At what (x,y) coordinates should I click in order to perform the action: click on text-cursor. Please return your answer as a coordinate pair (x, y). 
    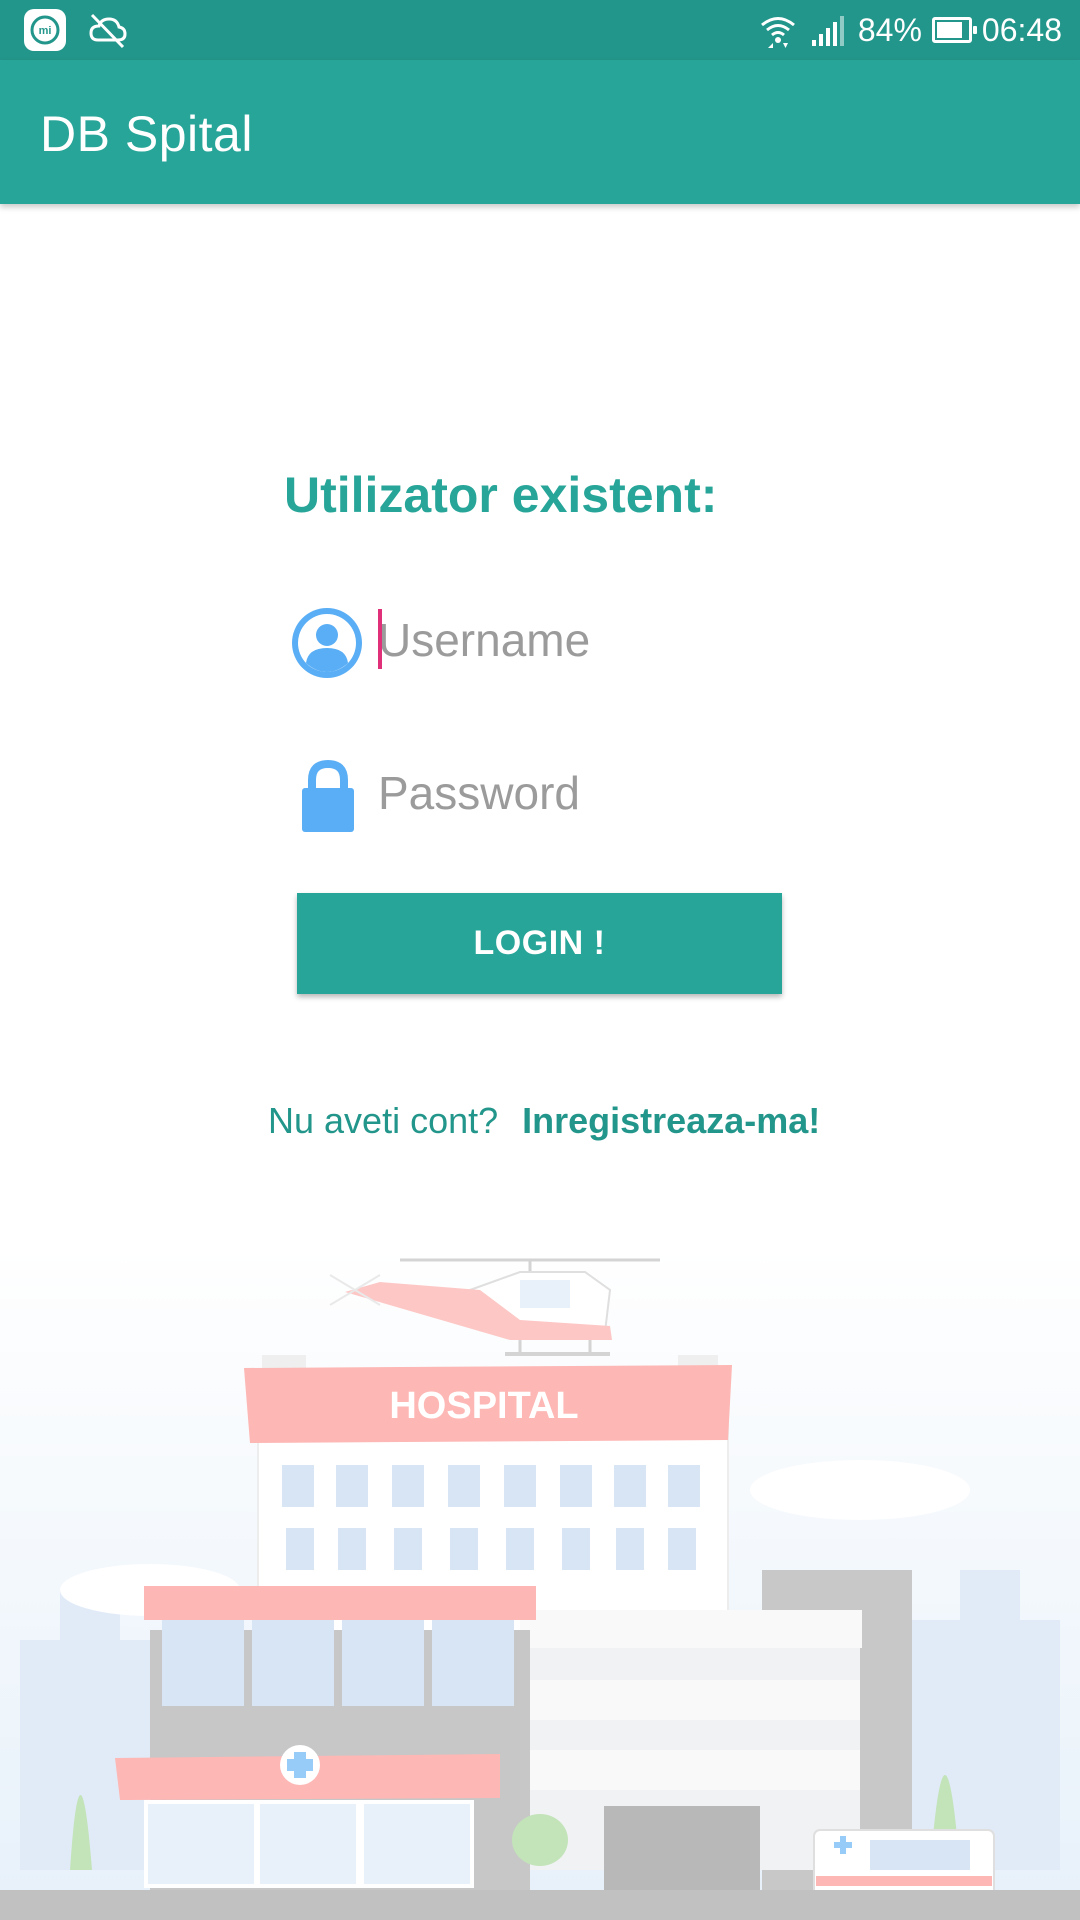
    Looking at the image, I should click on (380, 639).